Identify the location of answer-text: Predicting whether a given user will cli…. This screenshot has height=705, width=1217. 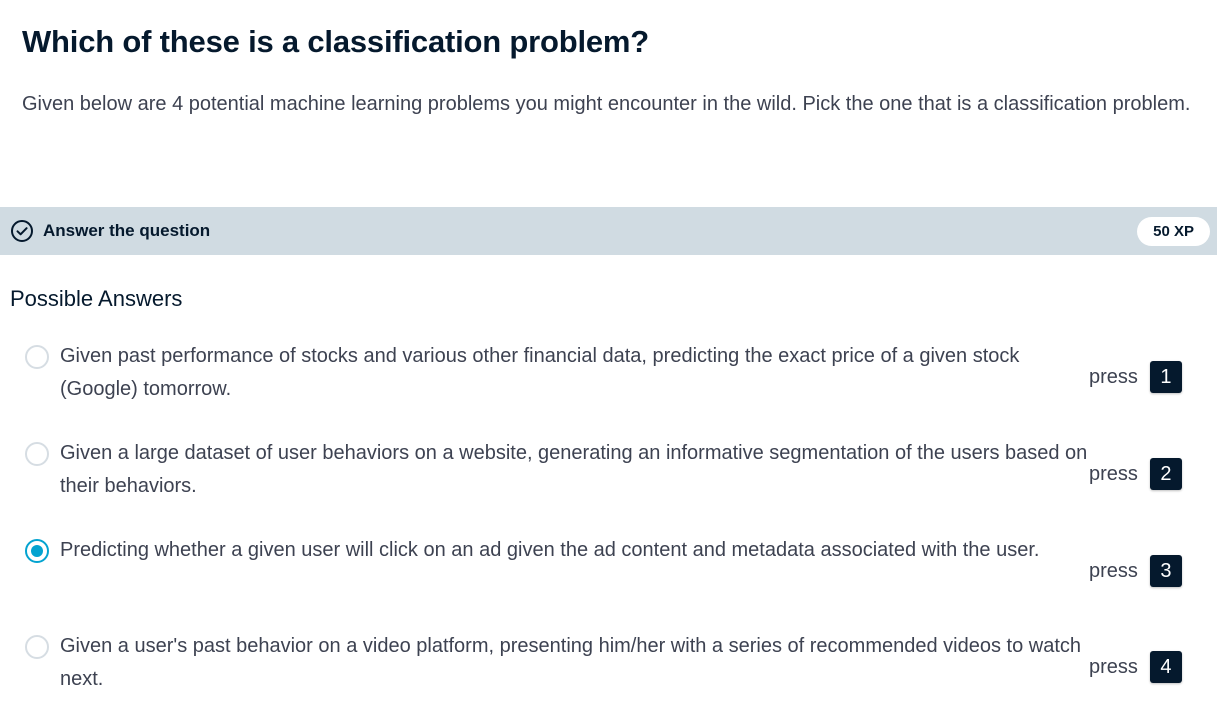
(550, 550).